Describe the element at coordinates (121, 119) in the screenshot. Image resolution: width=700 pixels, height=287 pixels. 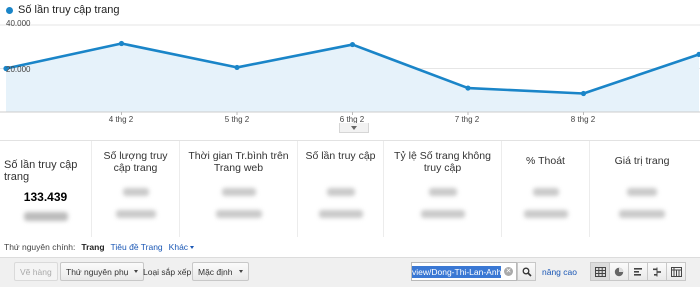
I see `x-tick-label: 4 thg 2` at that location.